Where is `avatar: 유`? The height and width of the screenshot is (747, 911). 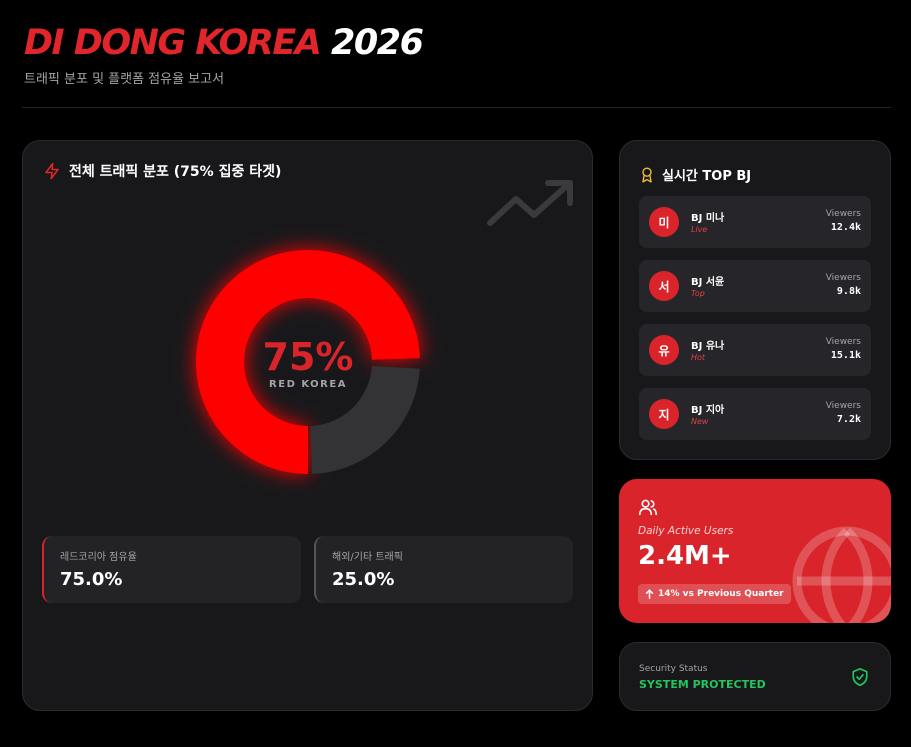 avatar: 유 is located at coordinates (664, 350).